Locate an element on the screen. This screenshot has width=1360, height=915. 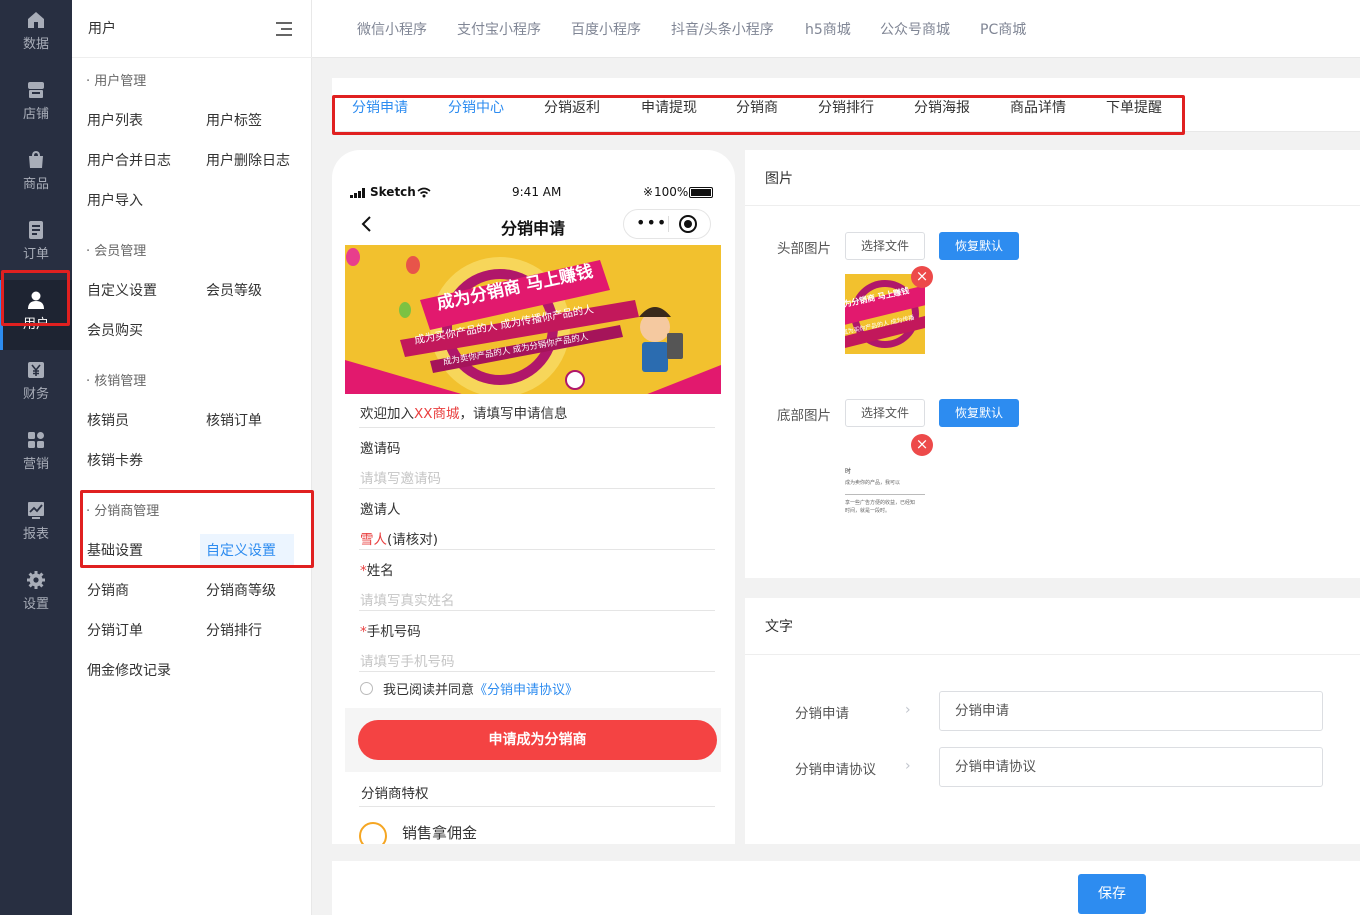
rail-label: 店铺 is located at coordinates (35, 114).